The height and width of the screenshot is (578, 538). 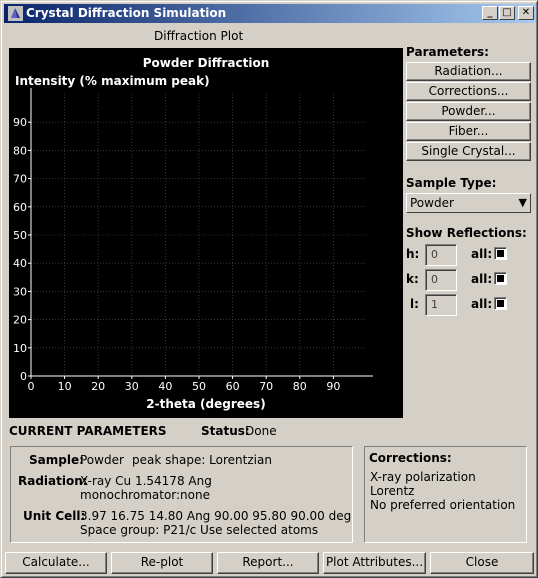 I want to click on y-tick-label: 60, so click(x=20, y=207).